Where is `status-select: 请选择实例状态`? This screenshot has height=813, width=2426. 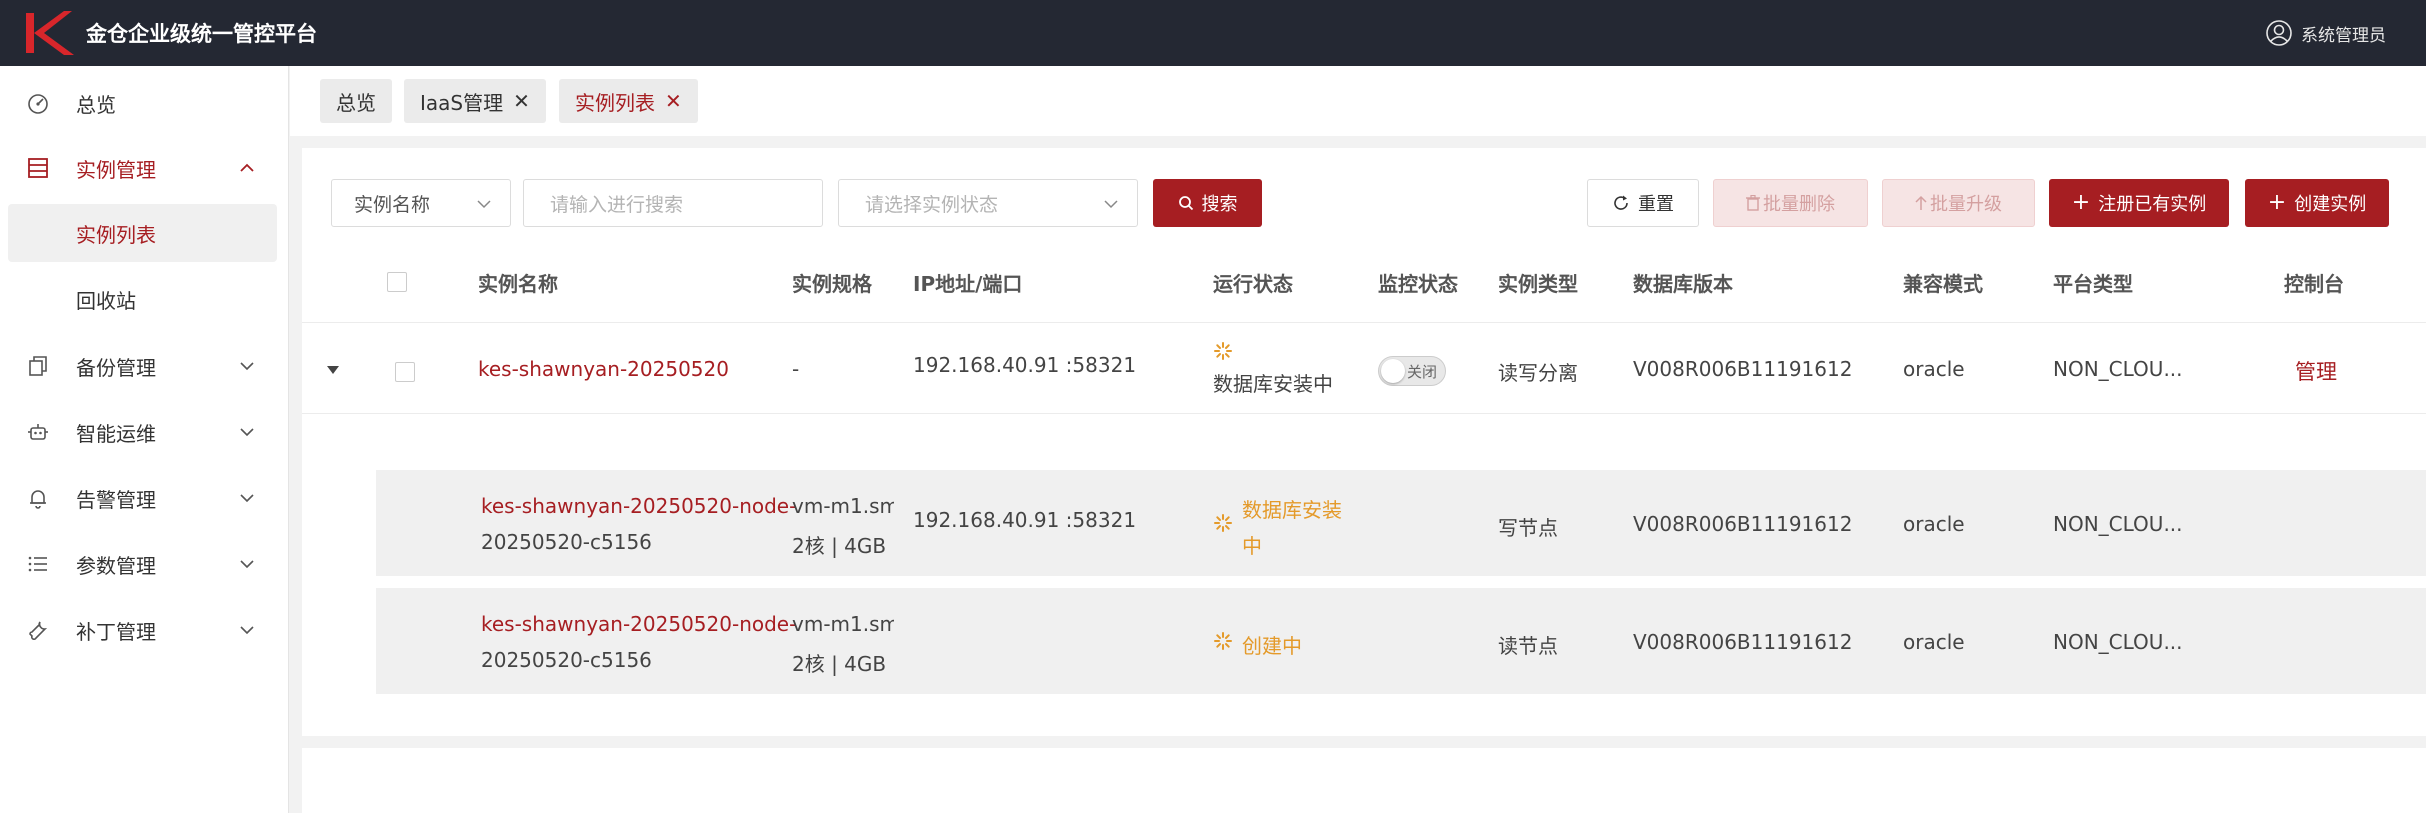
status-select: 请选择实例状态 is located at coordinates (988, 203).